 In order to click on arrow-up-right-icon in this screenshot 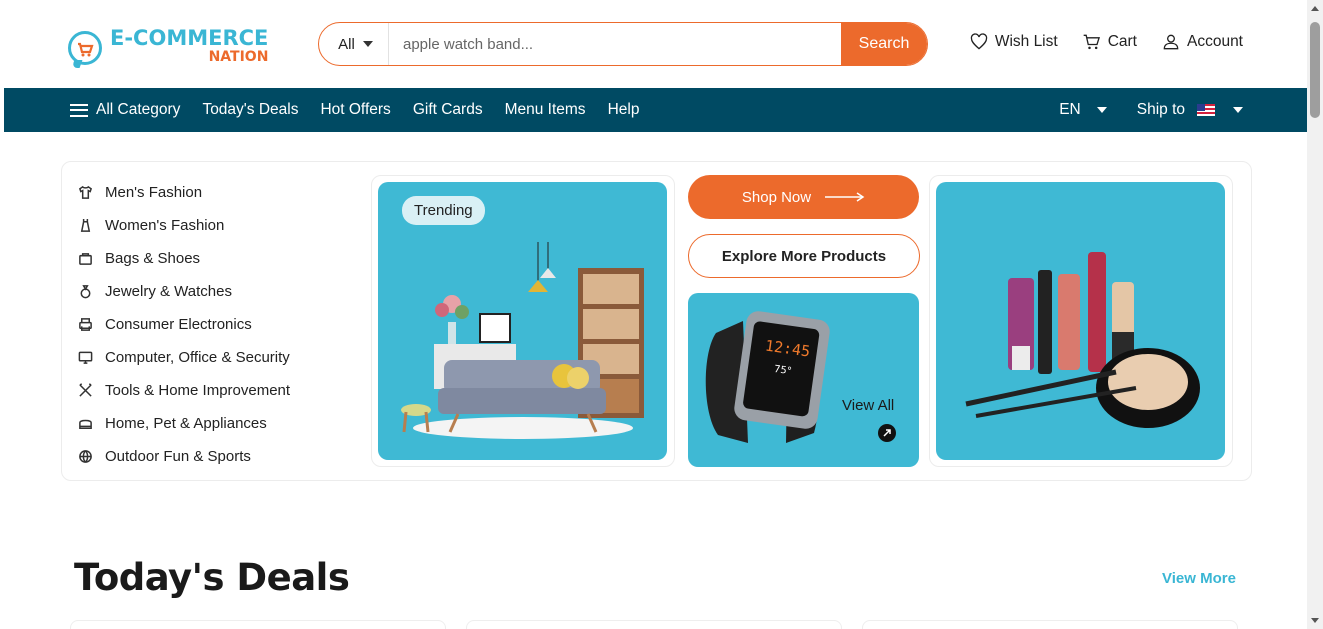, I will do `click(887, 433)`.